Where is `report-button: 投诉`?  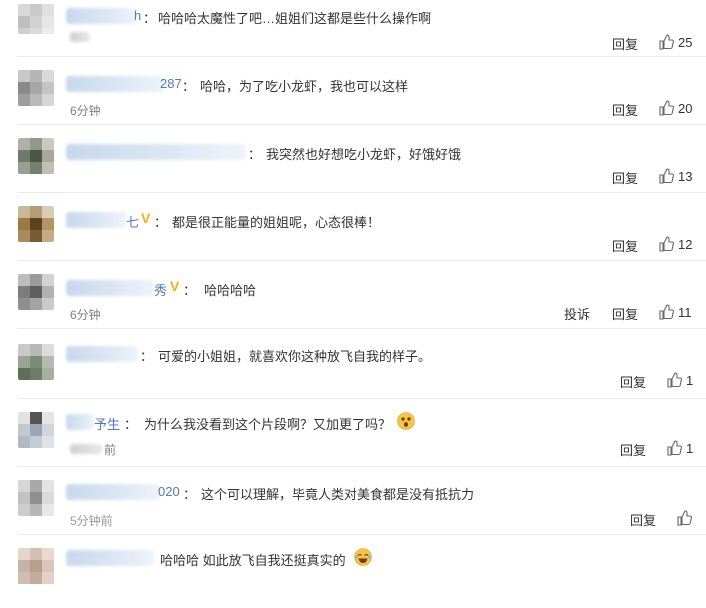 report-button: 投诉 is located at coordinates (577, 313).